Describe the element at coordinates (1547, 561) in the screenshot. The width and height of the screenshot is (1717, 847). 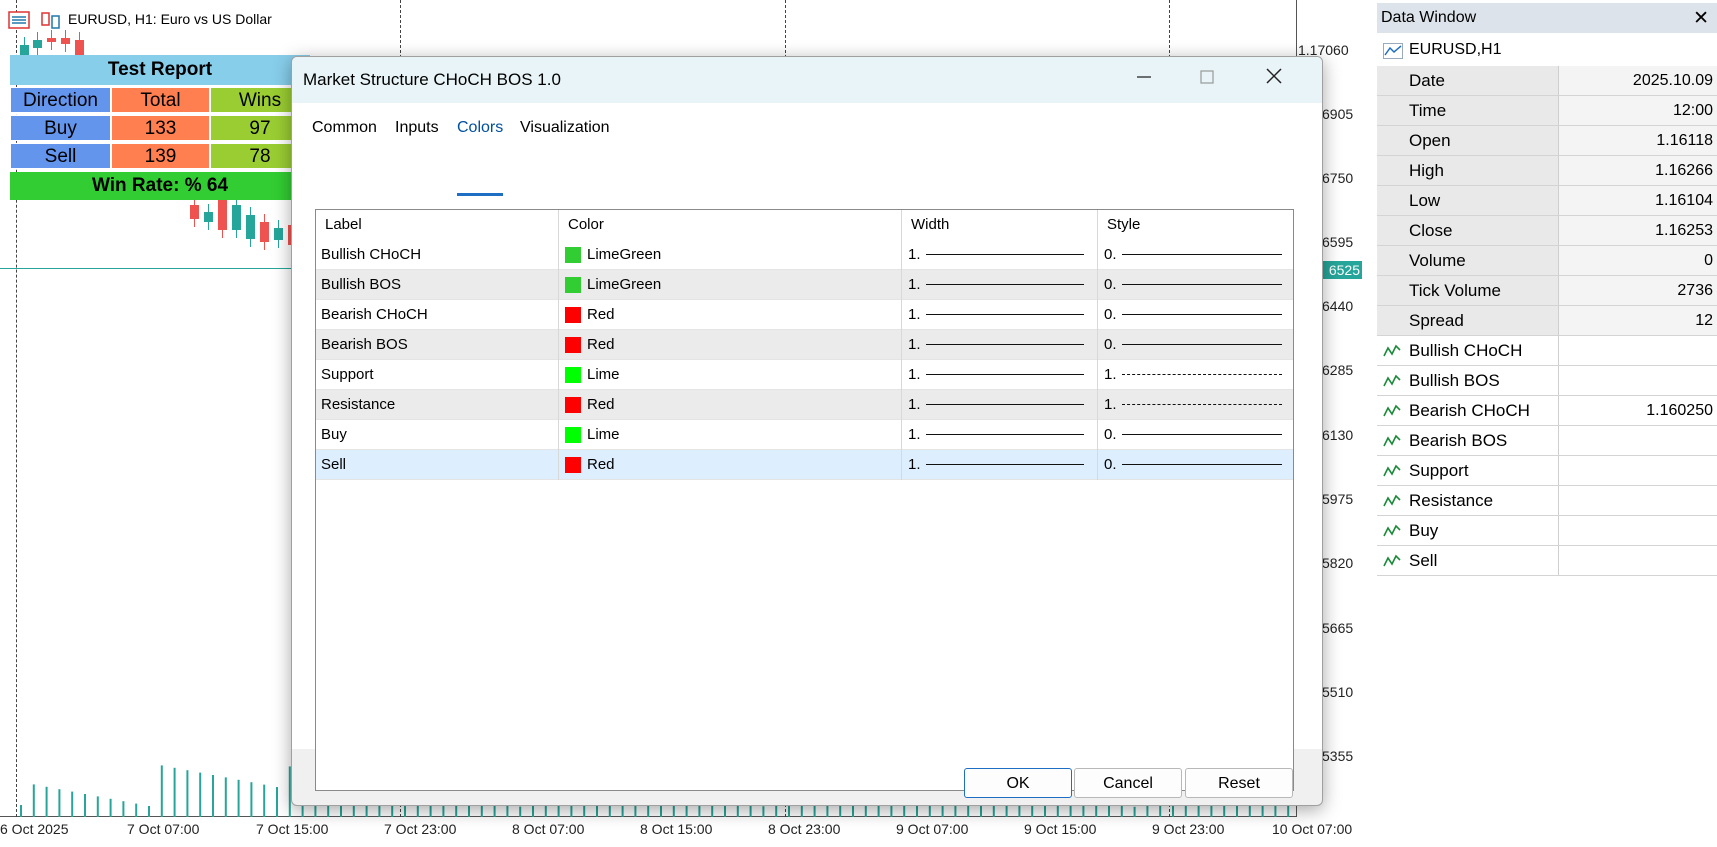
I see `indicator-row: Sell` at that location.